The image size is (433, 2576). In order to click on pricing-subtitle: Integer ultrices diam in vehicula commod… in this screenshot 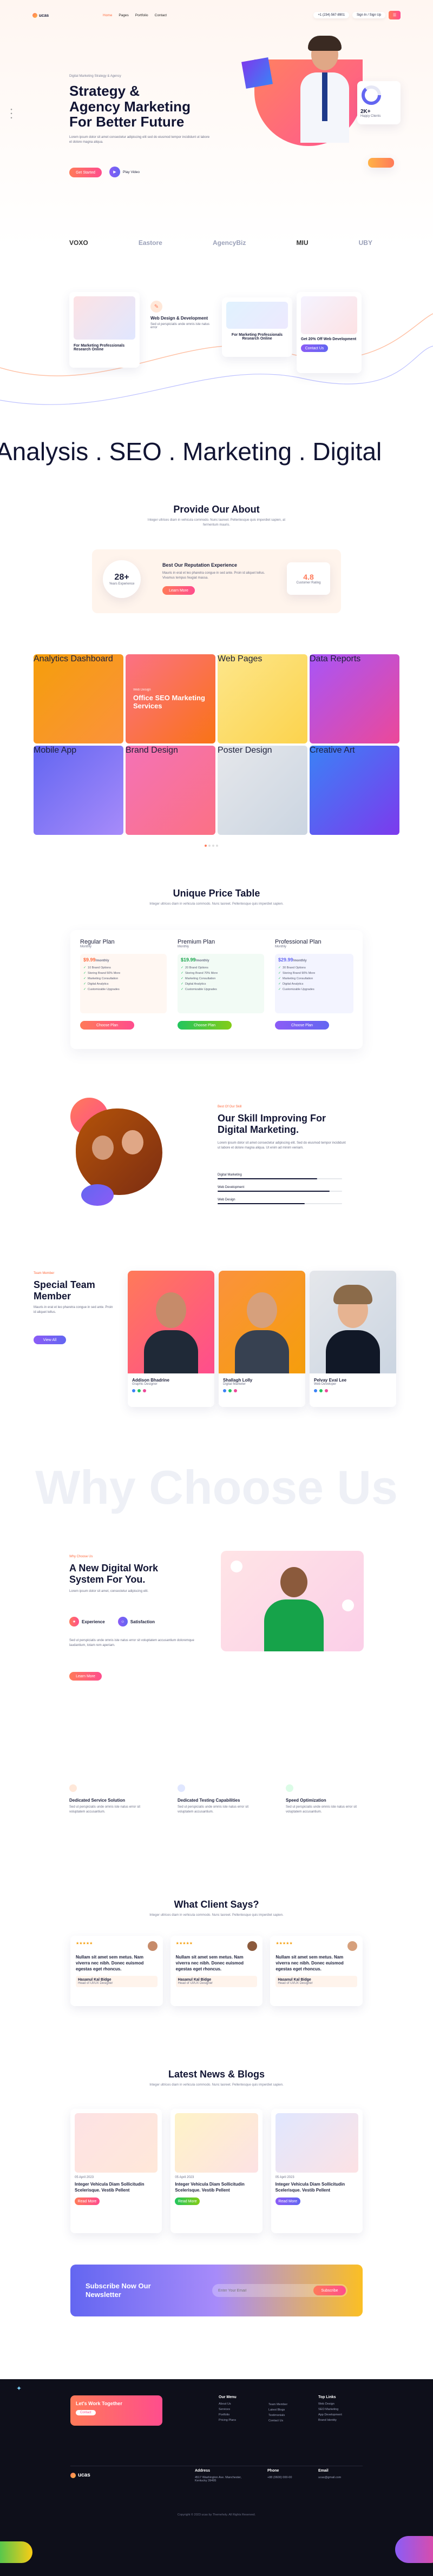, I will do `click(216, 904)`.